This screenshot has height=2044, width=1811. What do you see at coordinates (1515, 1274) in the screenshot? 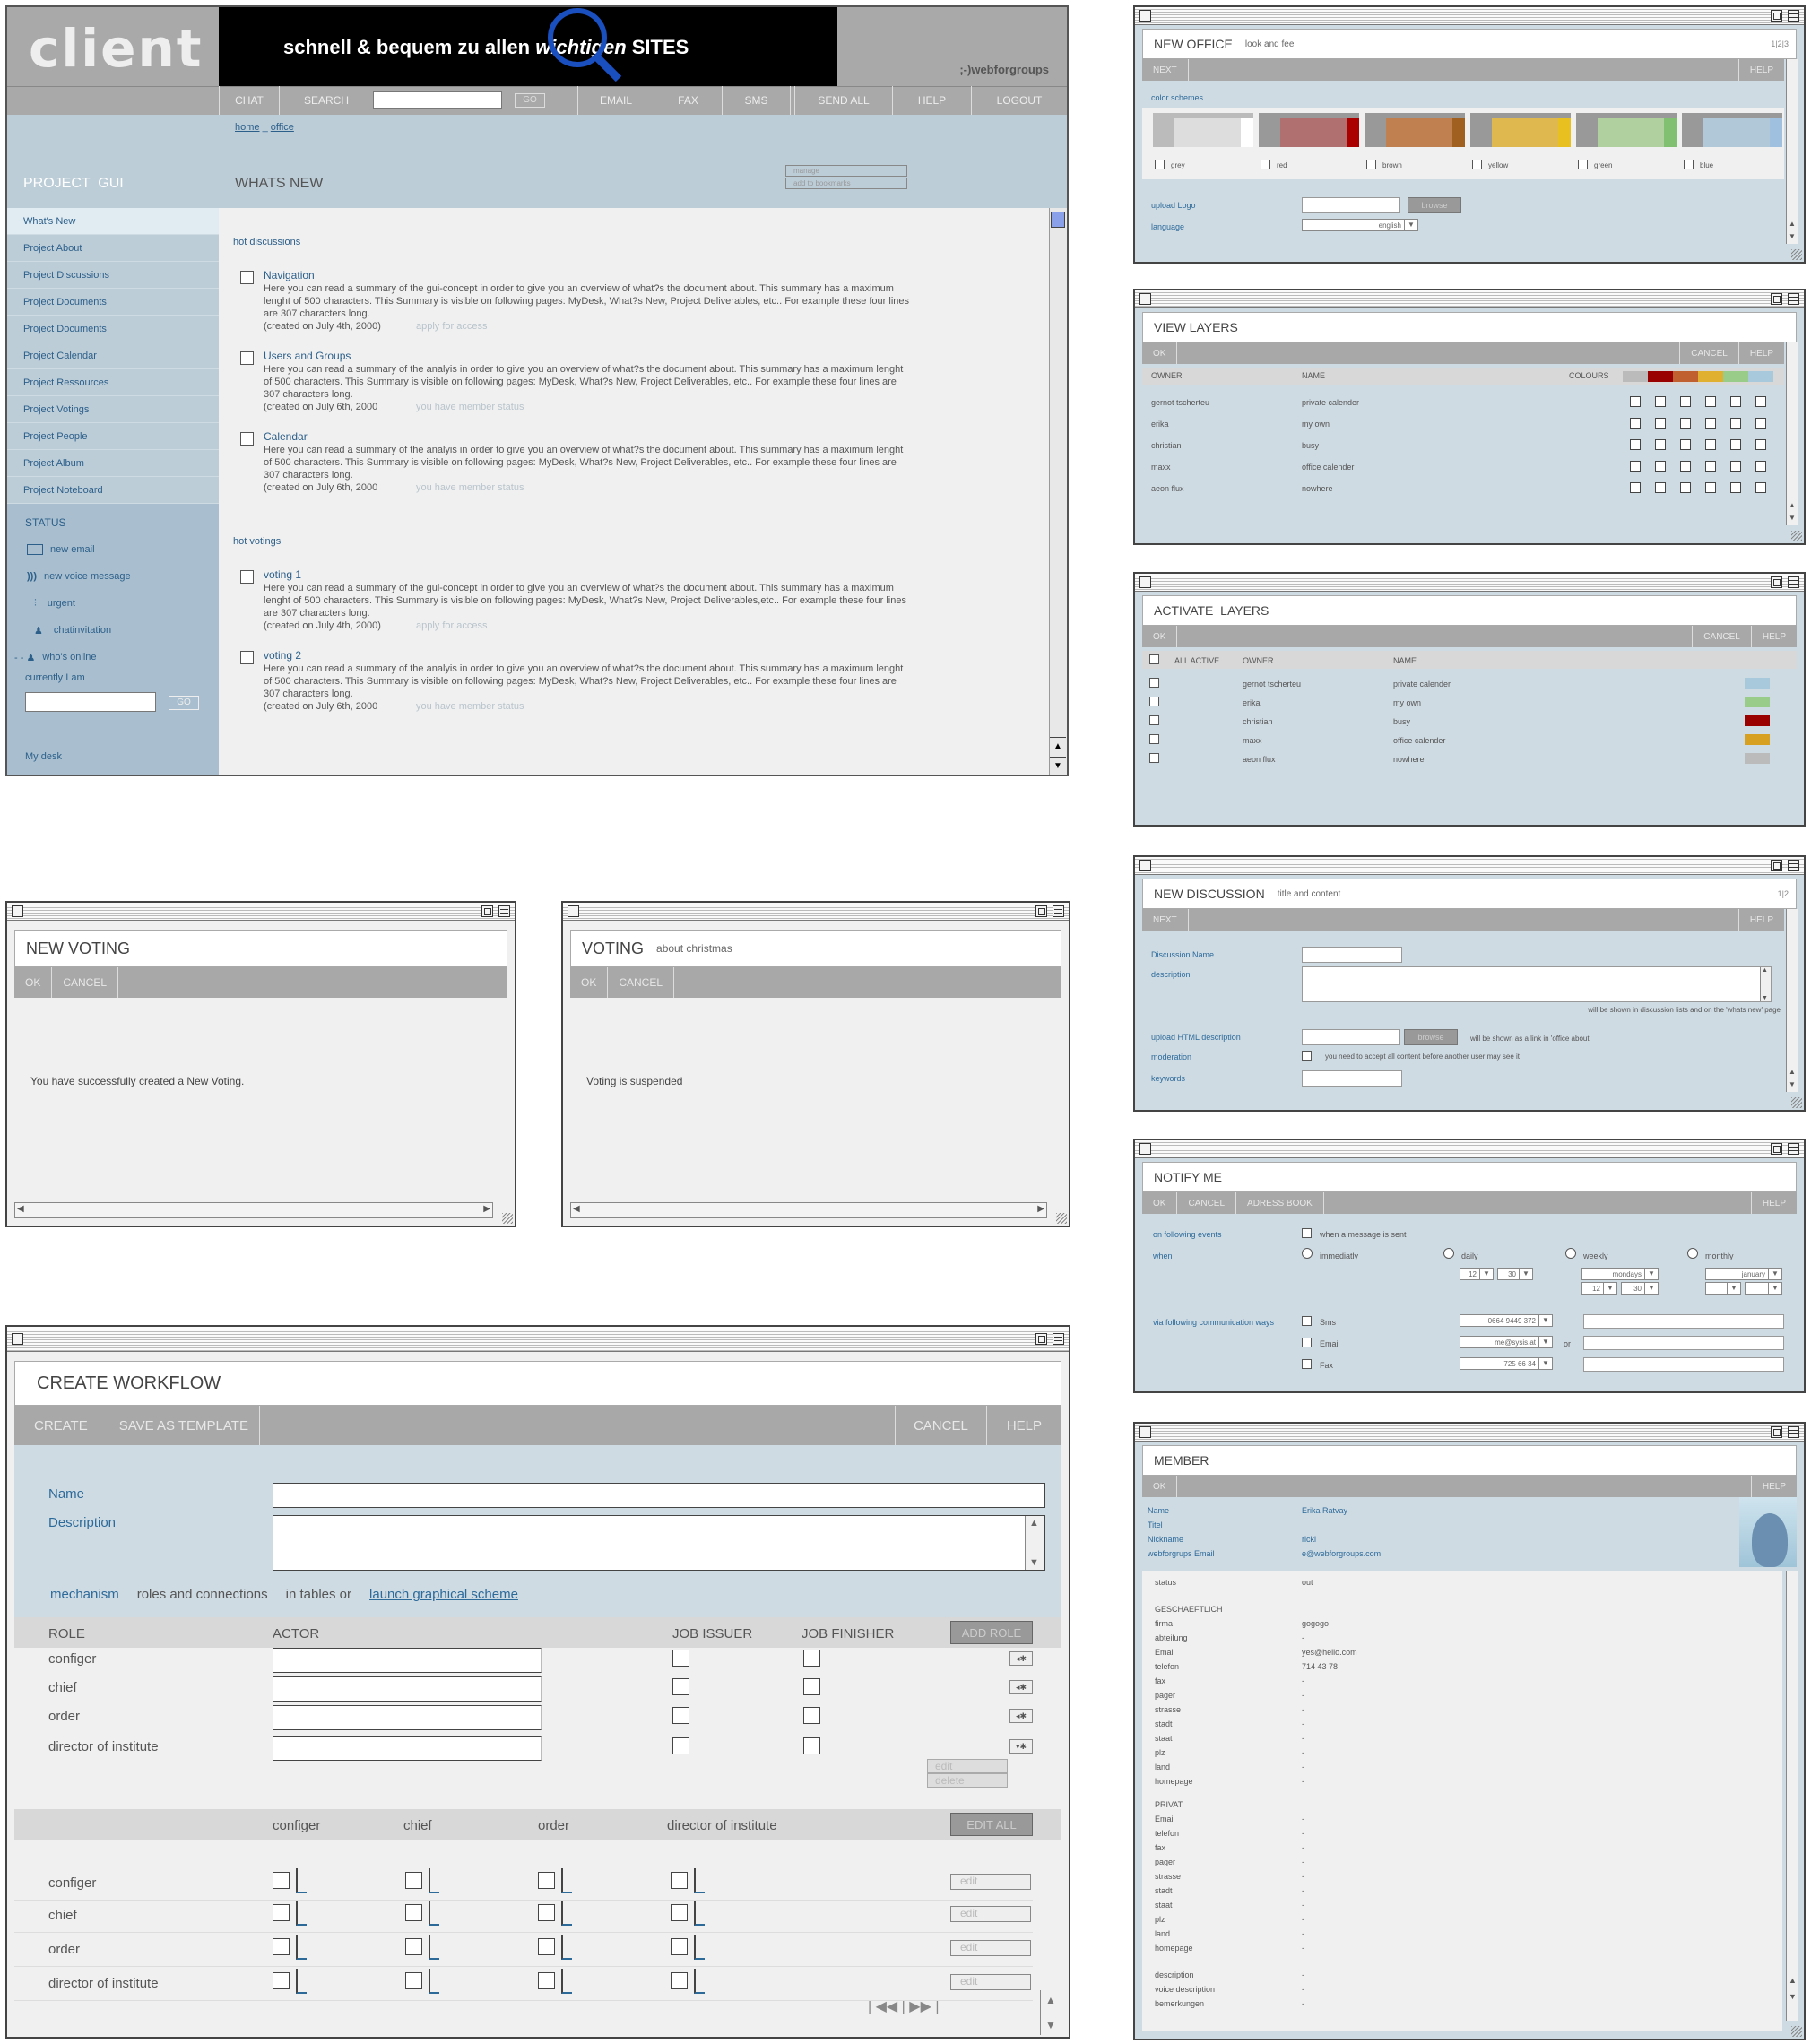
I see `daily-minute-select: 30` at bounding box center [1515, 1274].